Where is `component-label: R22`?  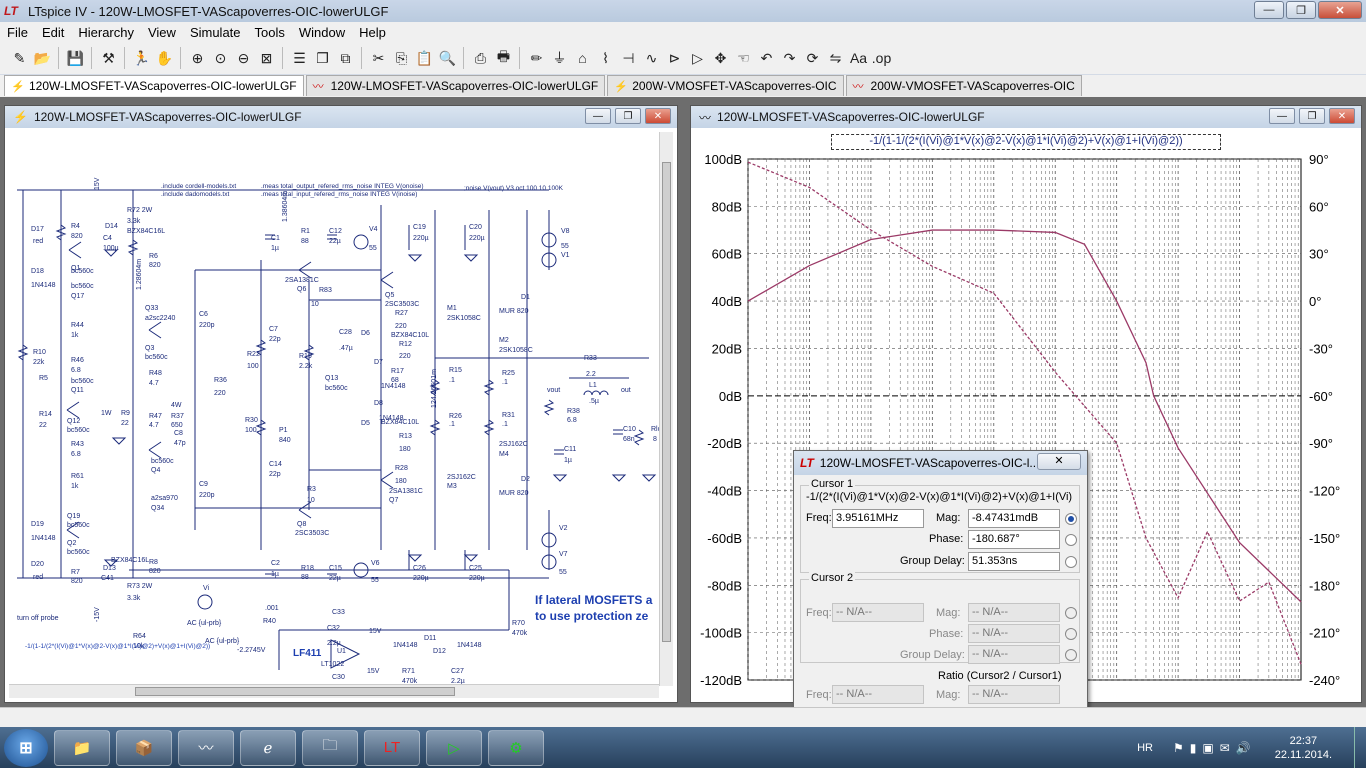
component-label: R22 is located at coordinates (253, 354).